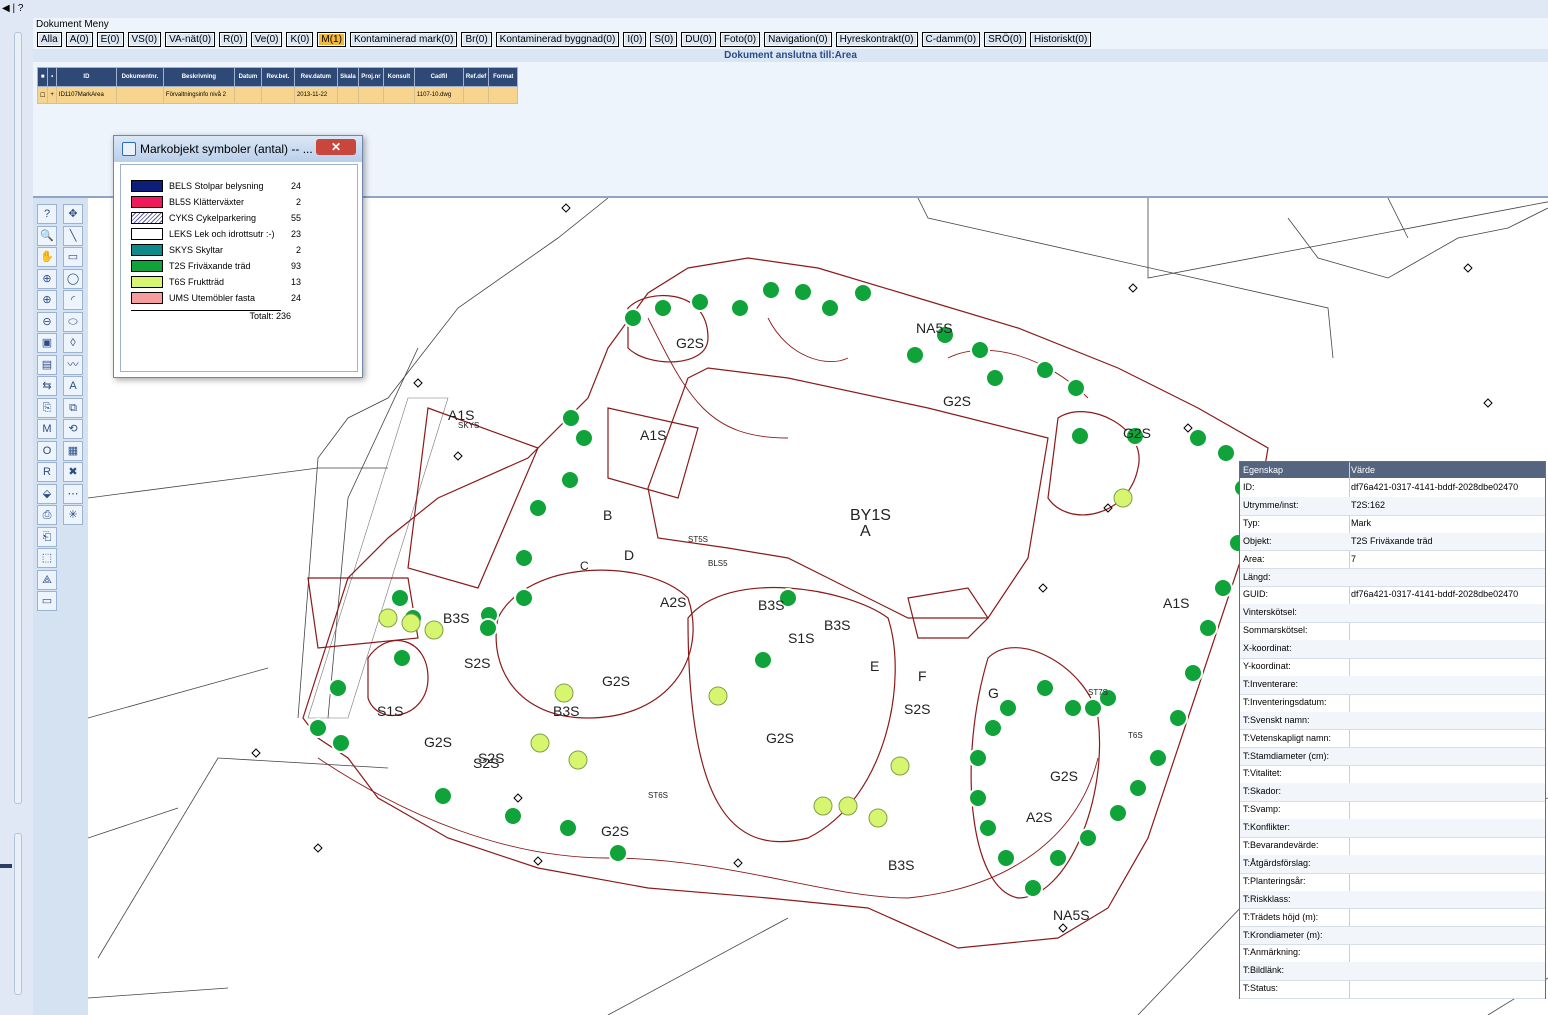 This screenshot has height=1015, width=1548. Describe the element at coordinates (18, 914) in the screenshot. I see `left-scrollbar-lower` at that location.